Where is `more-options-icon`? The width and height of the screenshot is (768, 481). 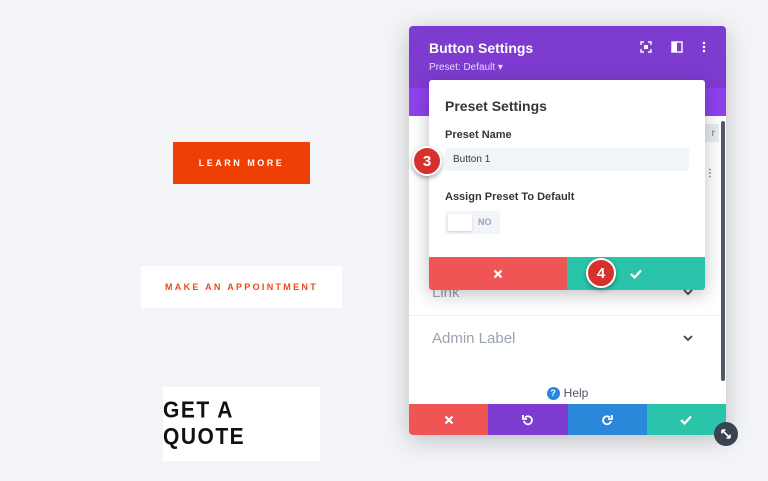
more-options-icon is located at coordinates (704, 47).